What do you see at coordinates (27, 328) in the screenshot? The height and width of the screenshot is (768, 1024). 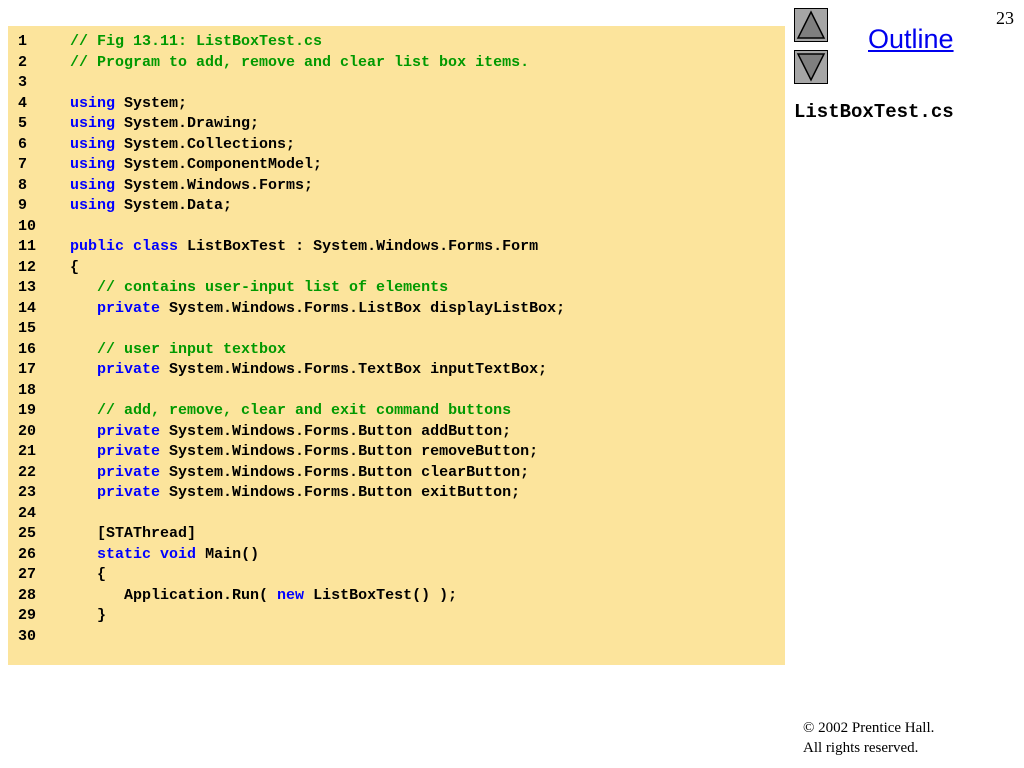 I see `line-number: 15` at bounding box center [27, 328].